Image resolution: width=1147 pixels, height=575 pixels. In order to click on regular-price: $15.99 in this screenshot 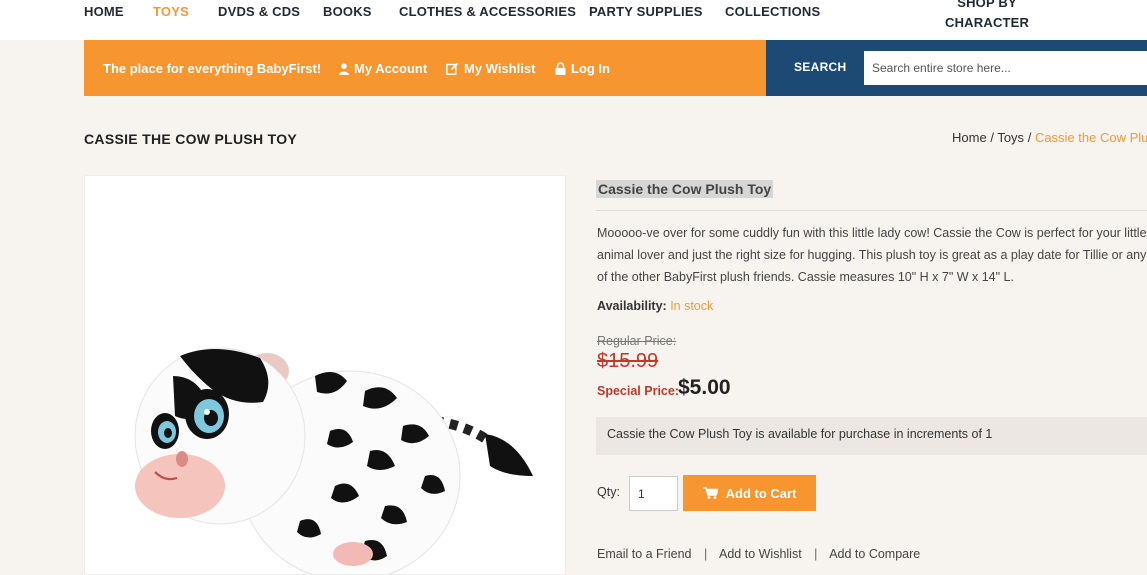, I will do `click(628, 361)`.